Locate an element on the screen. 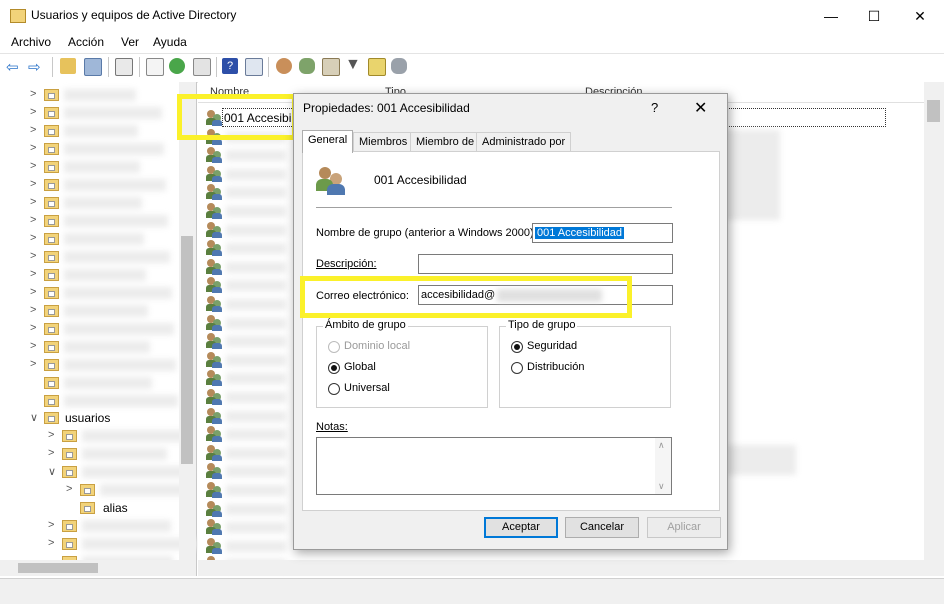 The image size is (944, 604). tab-administrado-por: Administrado por is located at coordinates (524, 141).